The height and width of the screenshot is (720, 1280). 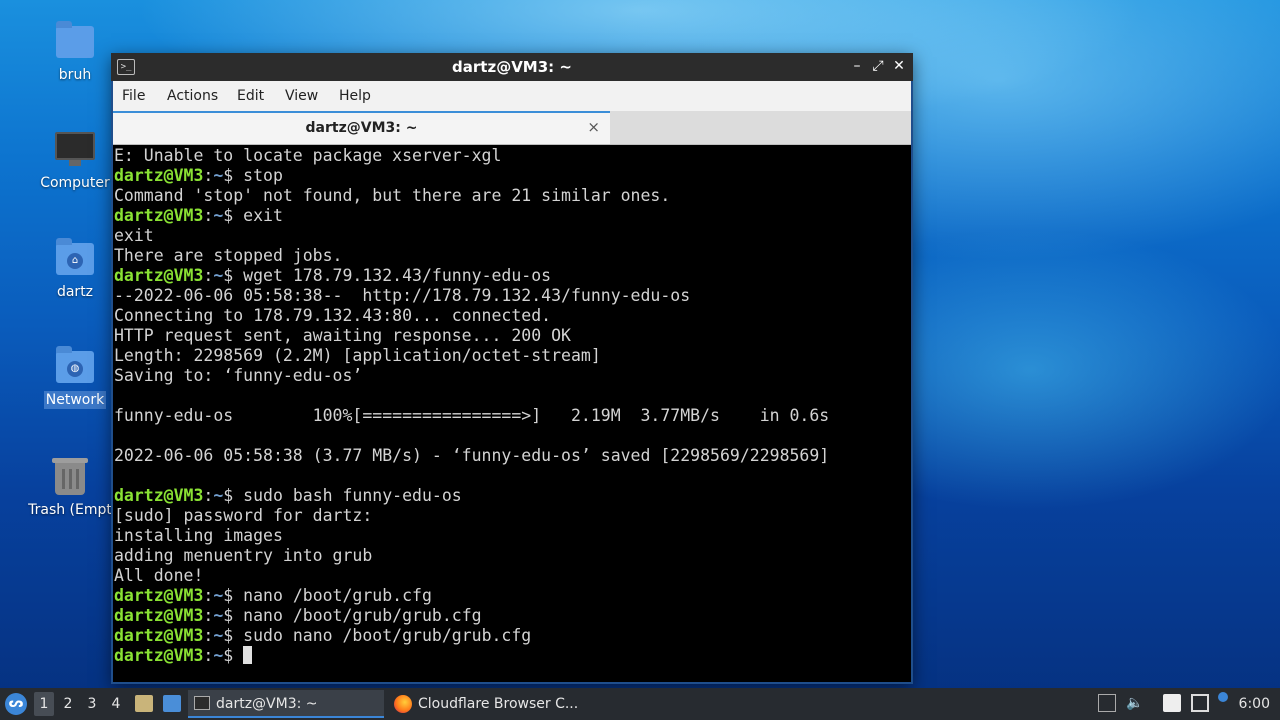 What do you see at coordinates (397, 275) in the screenshot?
I see `command-text: wget 178.79.132.43/funny-edu-os` at bounding box center [397, 275].